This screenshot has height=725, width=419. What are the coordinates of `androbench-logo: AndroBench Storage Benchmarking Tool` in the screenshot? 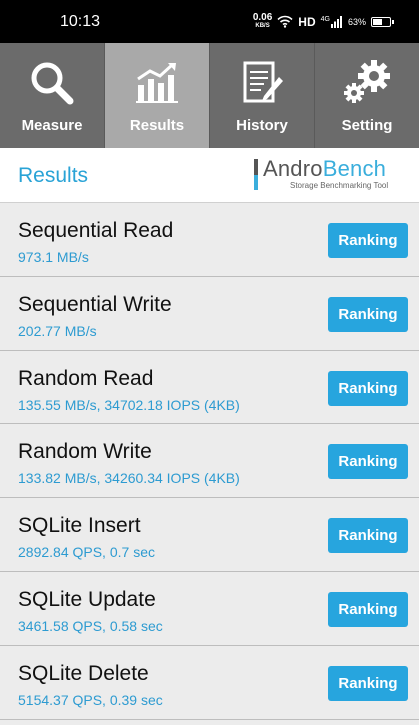 It's located at (328, 175).